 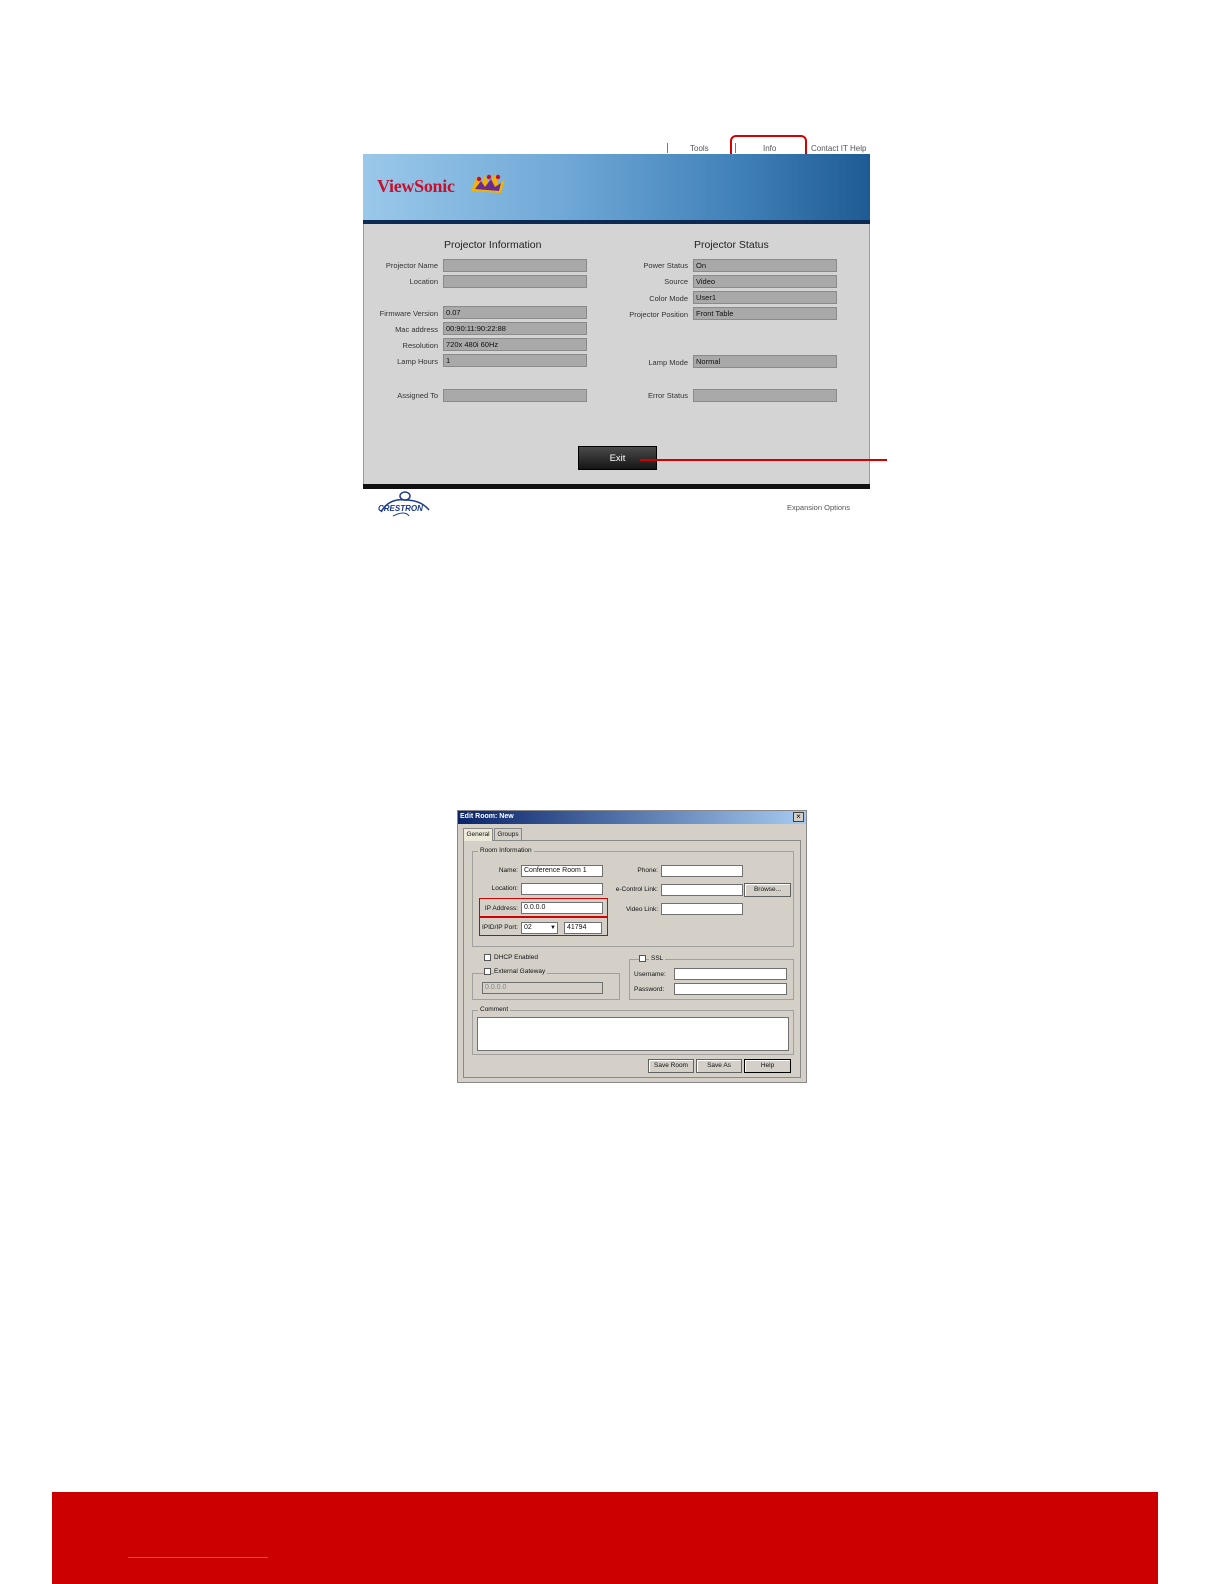 What do you see at coordinates (633, 1034) in the screenshot?
I see `comment-textarea` at bounding box center [633, 1034].